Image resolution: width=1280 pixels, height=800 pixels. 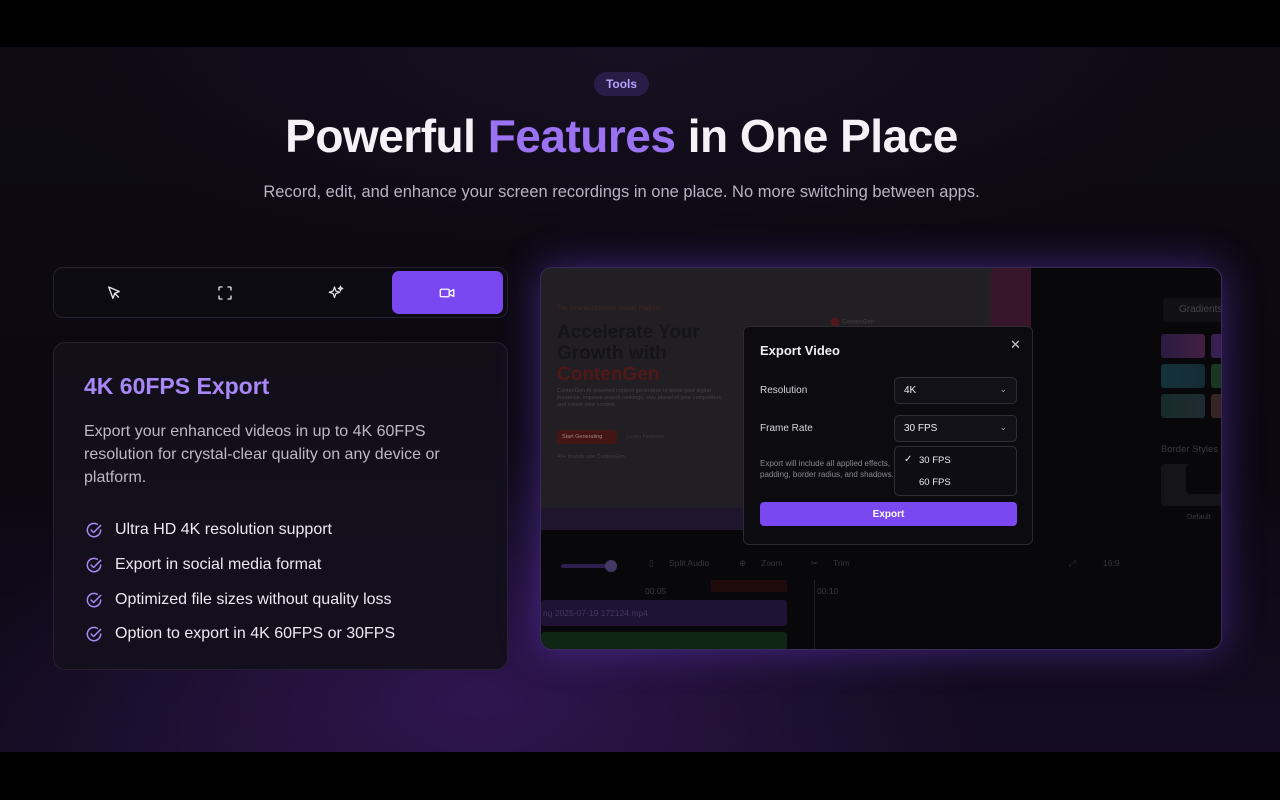 I want to click on video-camera-icon, so click(x=447, y=292).